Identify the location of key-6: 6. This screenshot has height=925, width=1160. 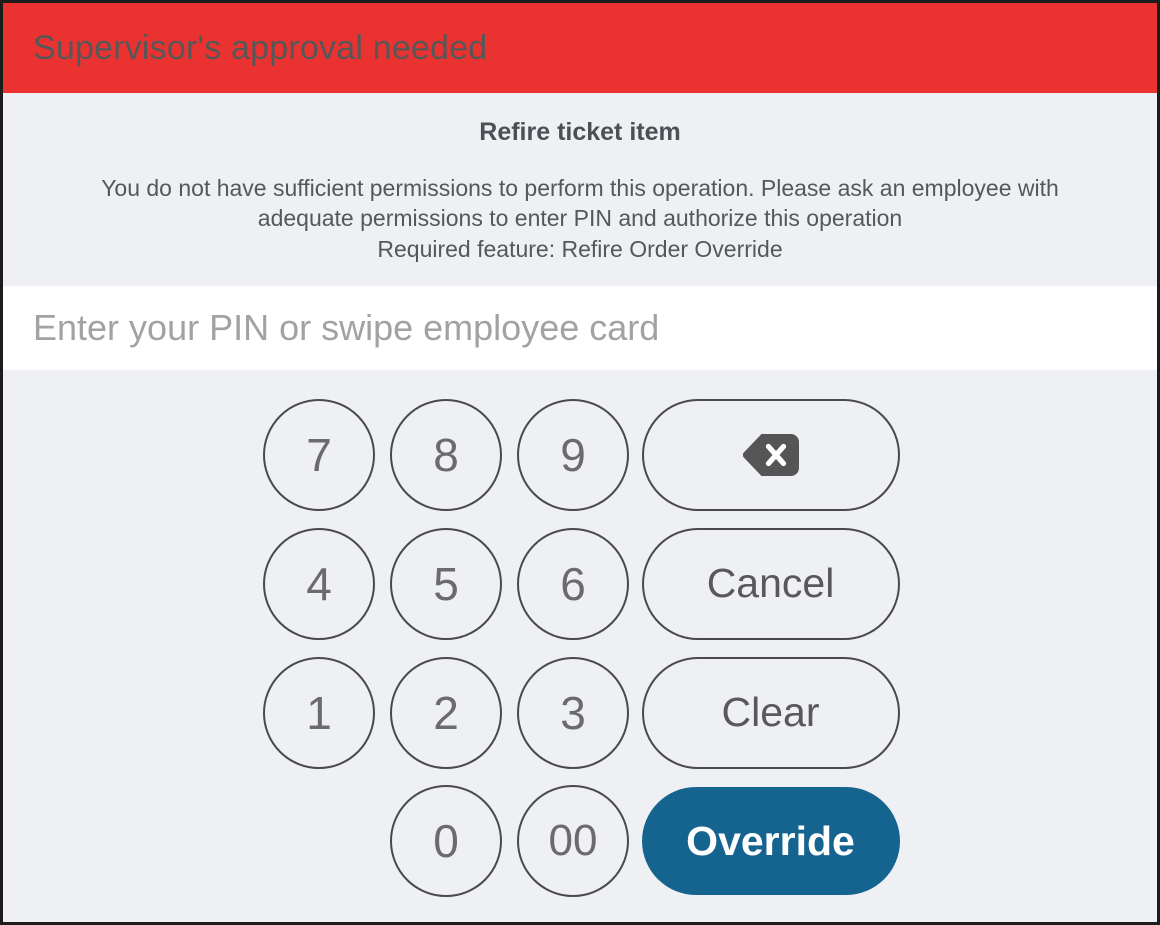
(573, 583).